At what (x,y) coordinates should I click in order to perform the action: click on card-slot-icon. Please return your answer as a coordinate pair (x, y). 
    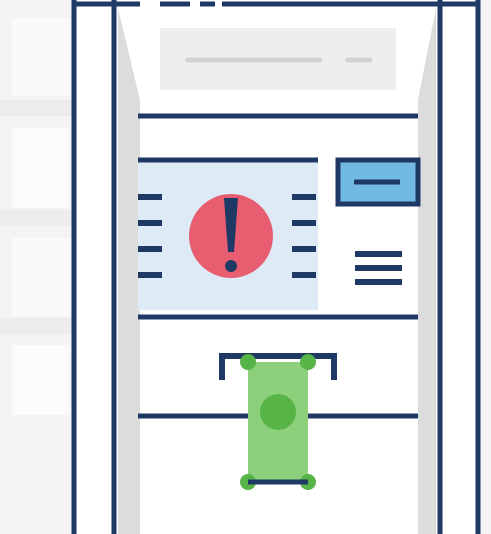
    Looking at the image, I should click on (378, 182).